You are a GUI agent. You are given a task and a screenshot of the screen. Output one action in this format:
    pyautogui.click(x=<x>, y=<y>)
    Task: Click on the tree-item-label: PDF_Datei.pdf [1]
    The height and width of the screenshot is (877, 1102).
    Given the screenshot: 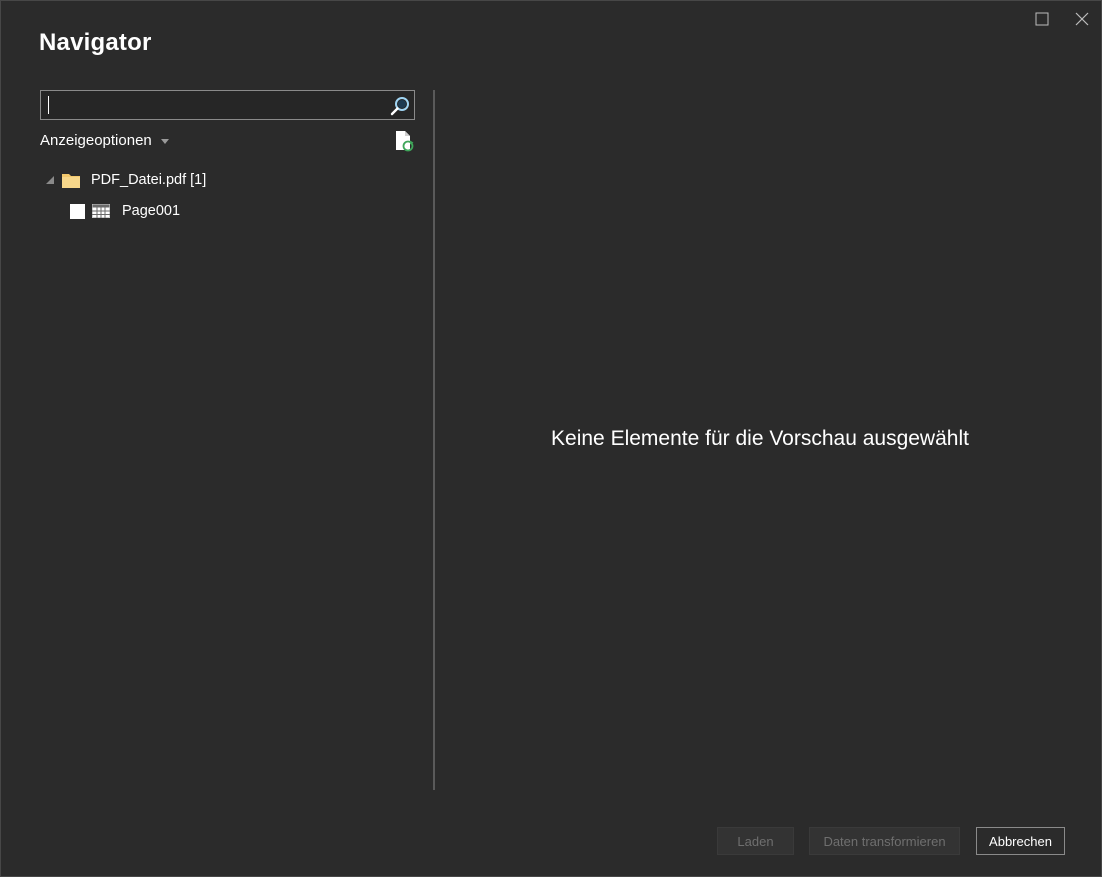 What is the action you would take?
    pyautogui.click(x=149, y=180)
    